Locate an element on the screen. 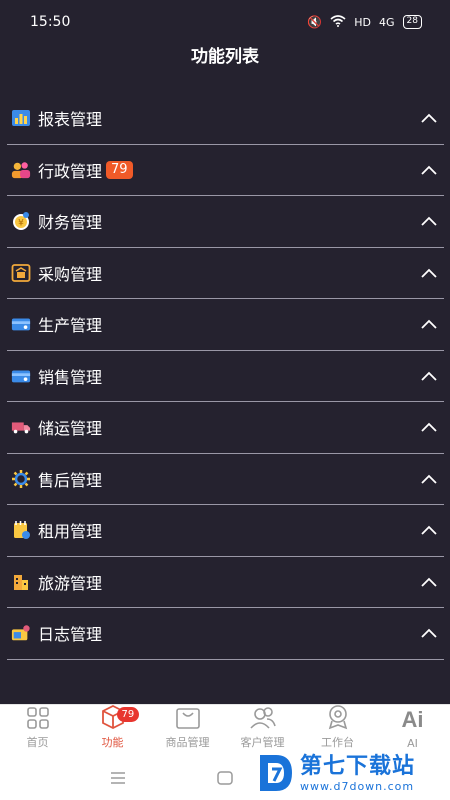 The width and height of the screenshot is (450, 800). finance-coin-icon: ¥ is located at coordinates (21, 221).